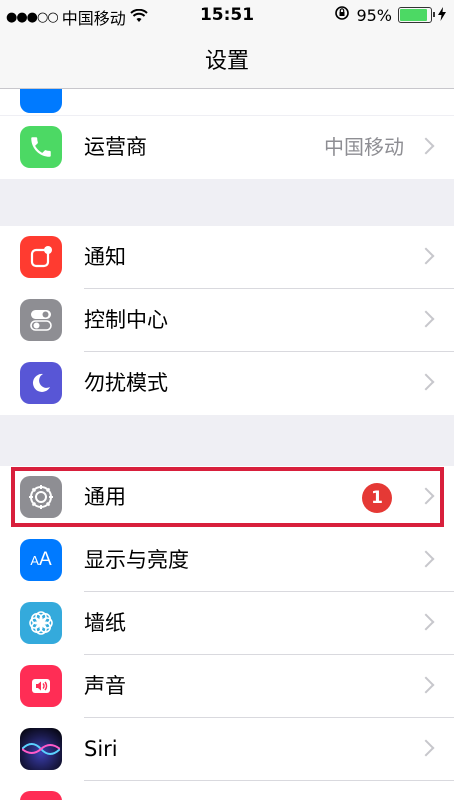 This screenshot has height=800, width=454. I want to click on text-size-icon: AA, so click(41, 560).